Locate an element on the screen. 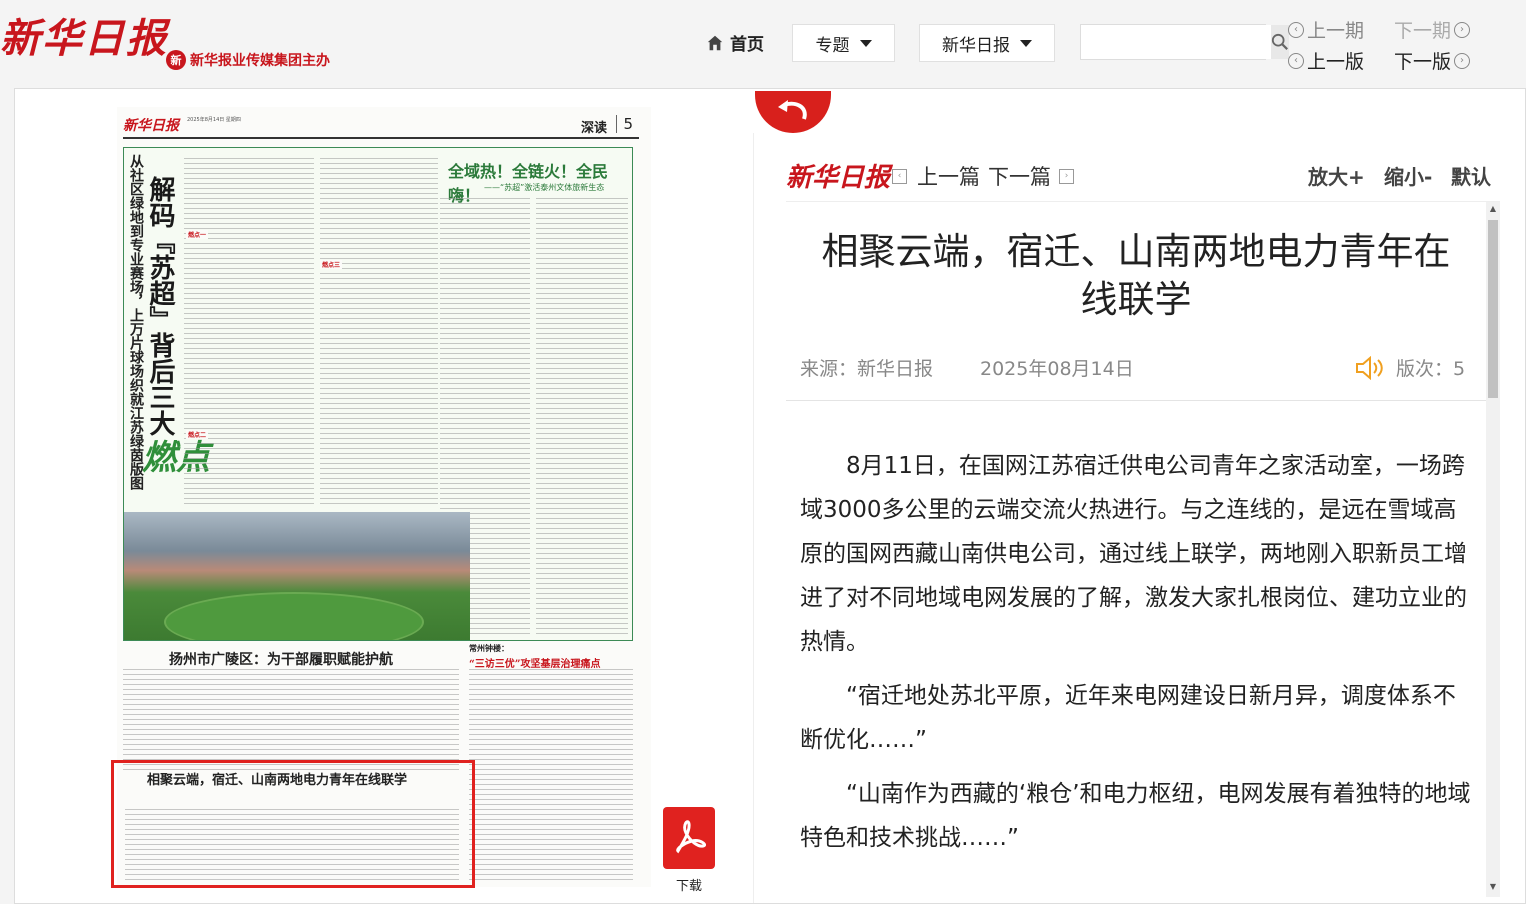 The height and width of the screenshot is (904, 1526). pdf-download-button is located at coordinates (689, 838).